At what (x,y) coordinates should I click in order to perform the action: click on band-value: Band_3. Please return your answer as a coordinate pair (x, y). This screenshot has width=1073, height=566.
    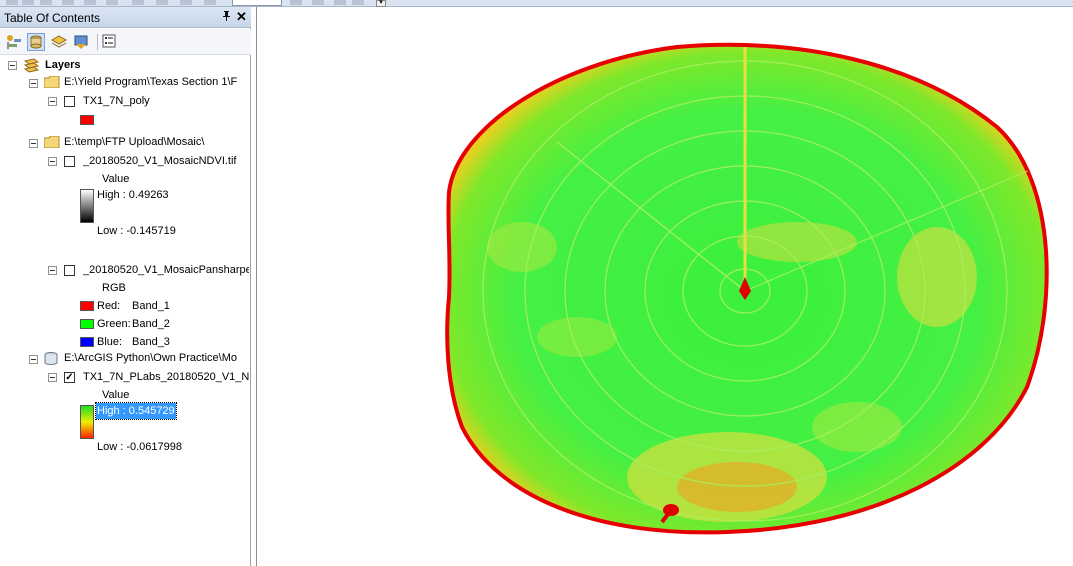
    Looking at the image, I should click on (151, 342).